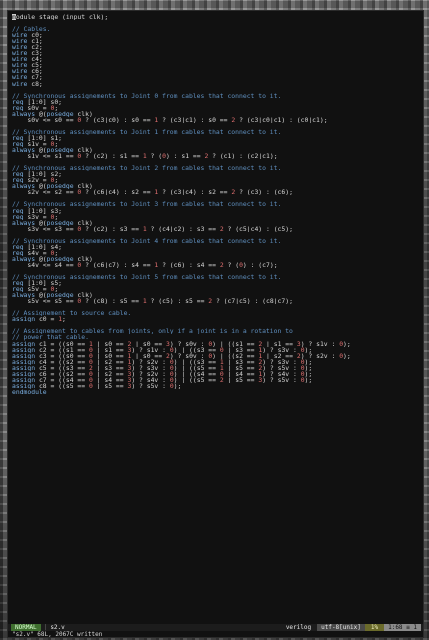 The width and height of the screenshot is (429, 640). What do you see at coordinates (62, 17) in the screenshot?
I see `code-token-text: odule stage (input clk);` at bounding box center [62, 17].